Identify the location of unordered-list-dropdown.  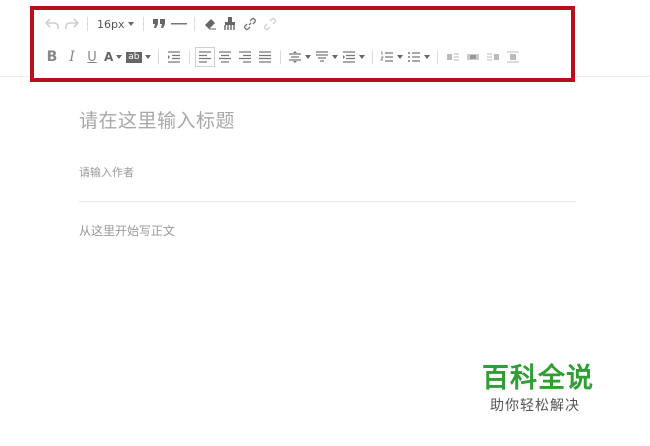
(418, 57).